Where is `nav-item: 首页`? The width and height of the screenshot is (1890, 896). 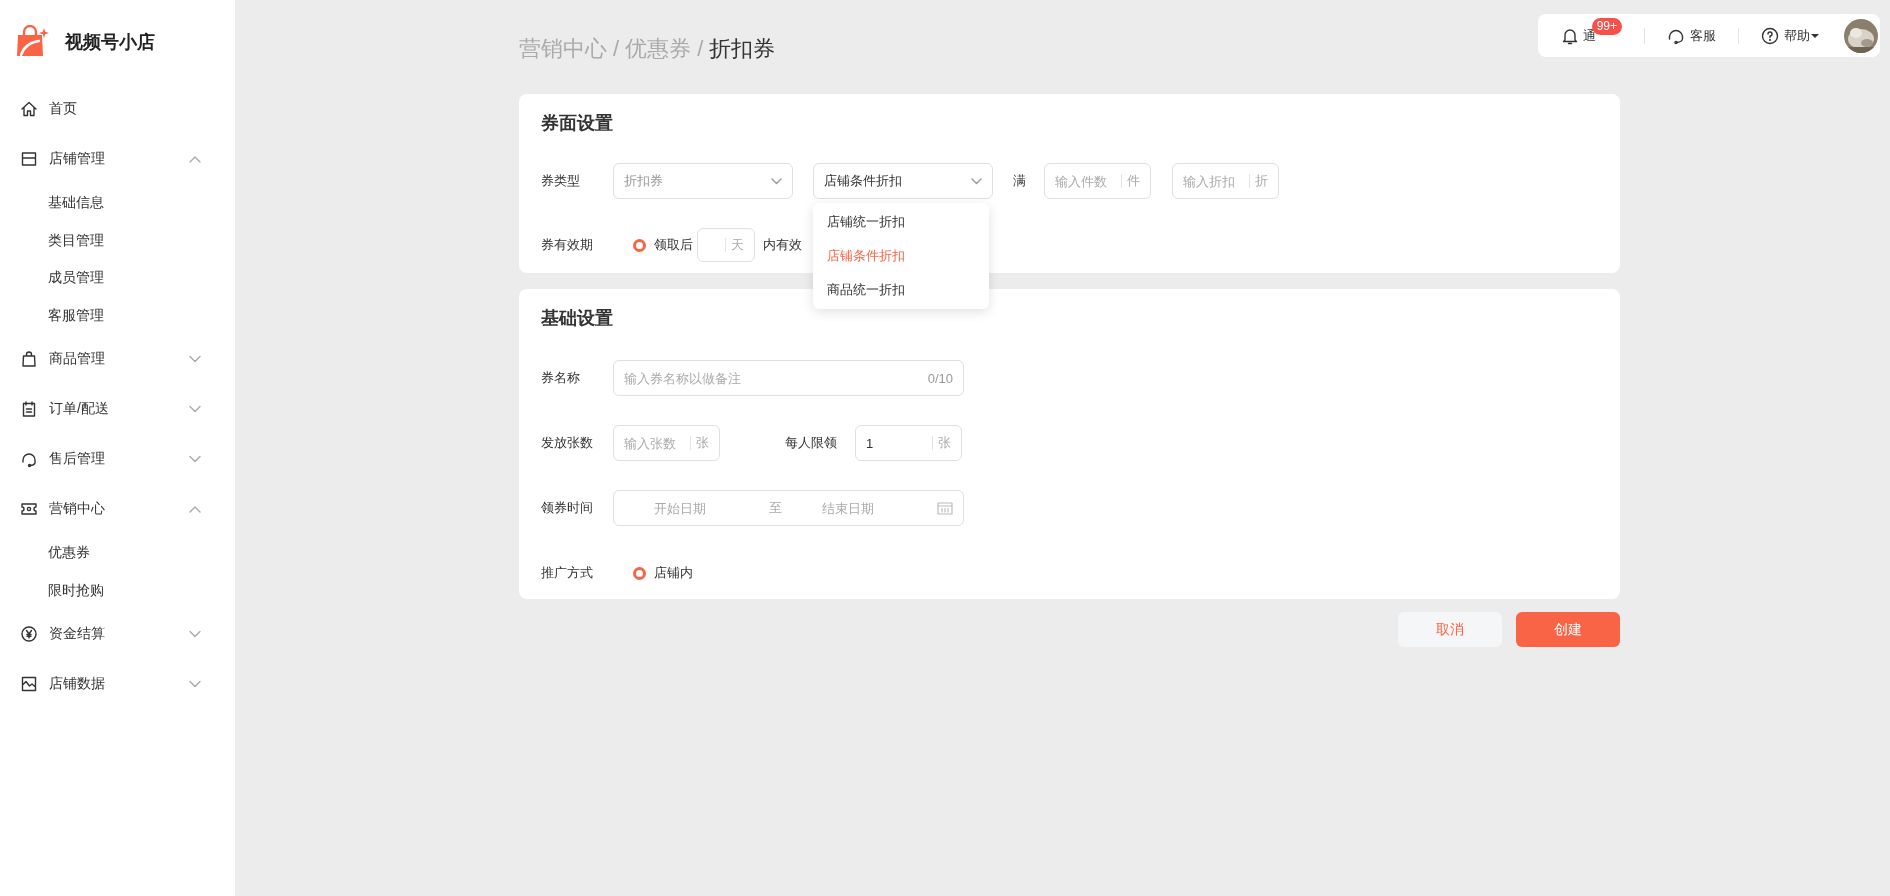 nav-item: 首页 is located at coordinates (117, 109).